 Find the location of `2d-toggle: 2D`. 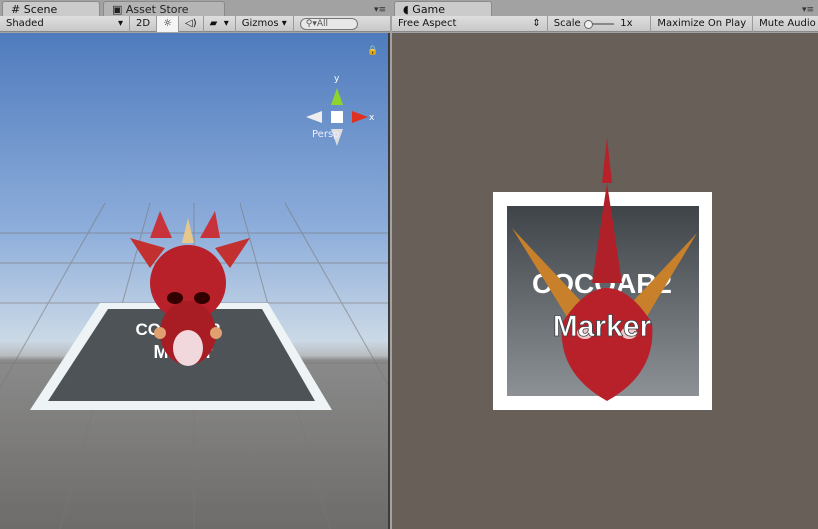

2d-toggle: 2D is located at coordinates (144, 23).